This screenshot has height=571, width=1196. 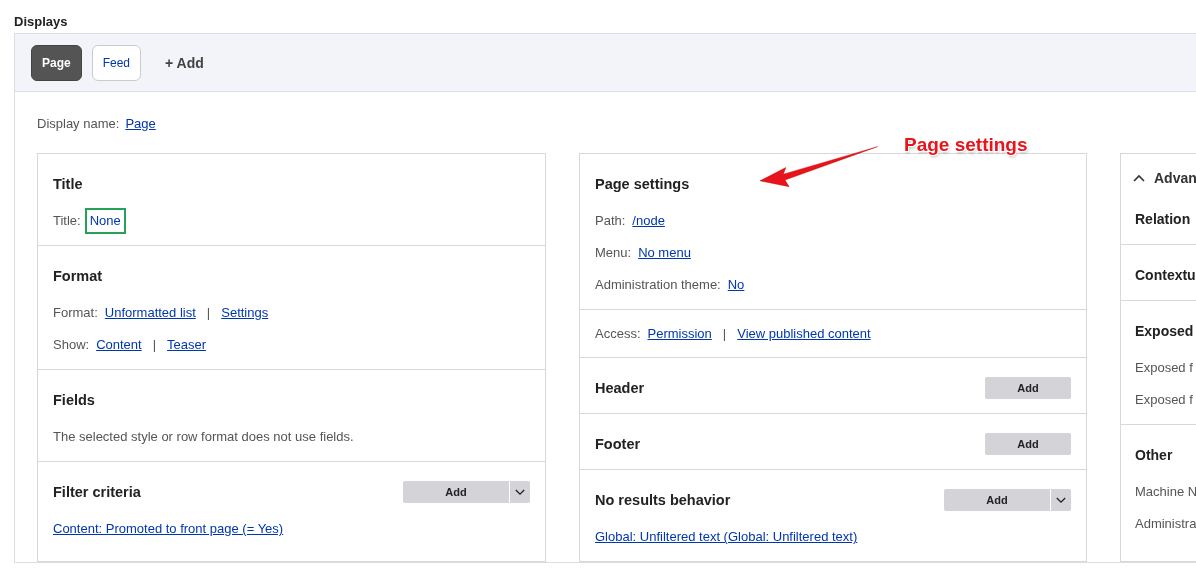 I want to click on add-display-button: + Add, so click(x=184, y=62).